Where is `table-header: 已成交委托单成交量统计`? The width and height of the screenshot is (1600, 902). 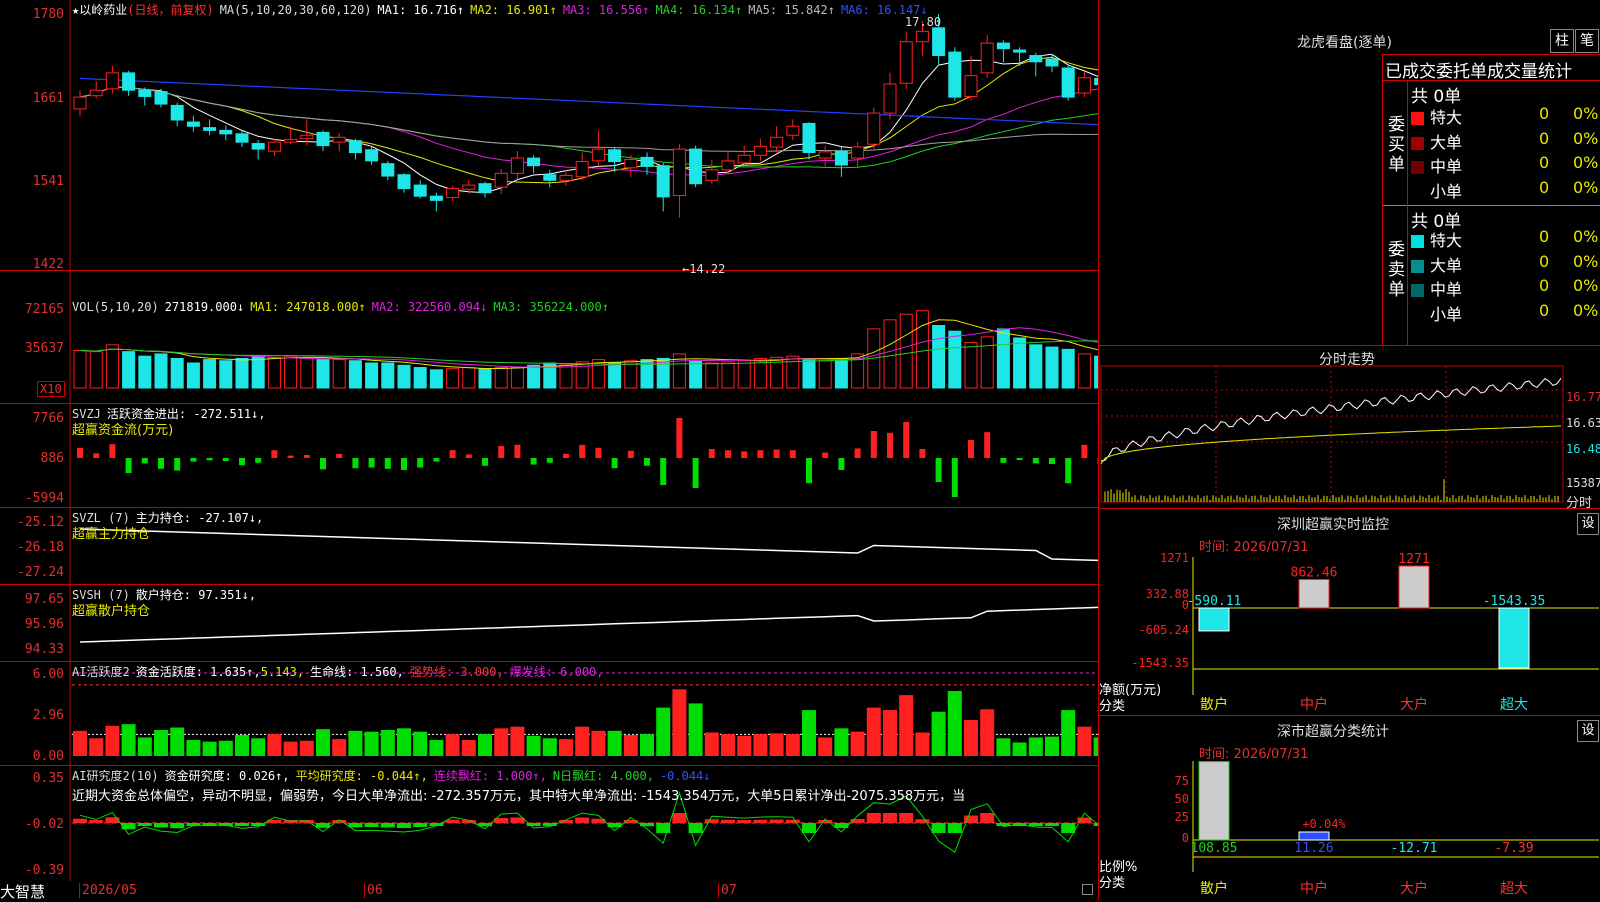
table-header: 已成交委托单成交量统计 is located at coordinates (1478, 69).